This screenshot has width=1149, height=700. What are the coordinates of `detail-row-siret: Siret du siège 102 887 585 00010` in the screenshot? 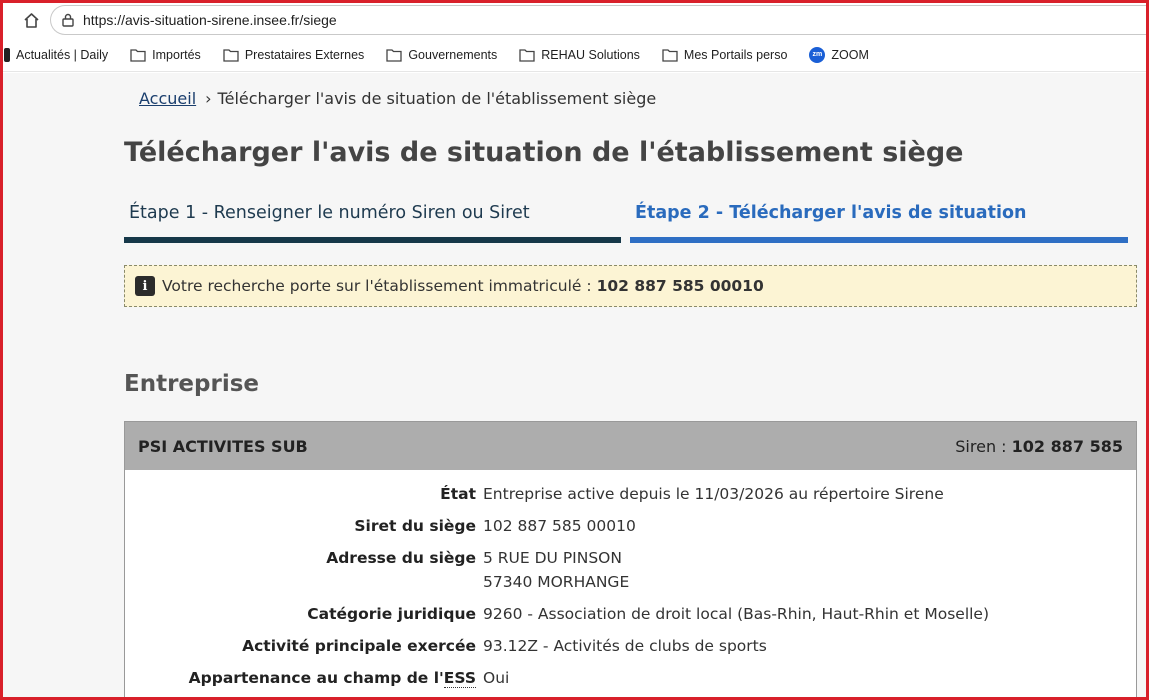 It's located at (630, 526).